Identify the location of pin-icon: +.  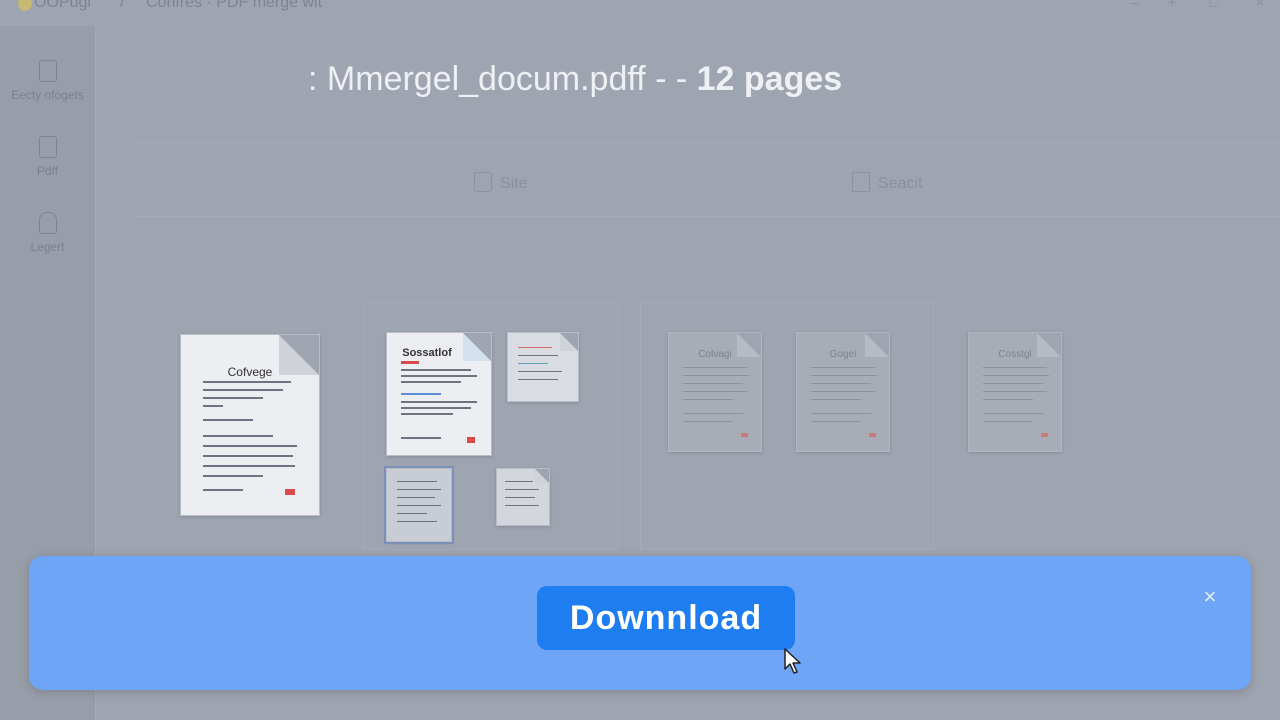
(1172, 4).